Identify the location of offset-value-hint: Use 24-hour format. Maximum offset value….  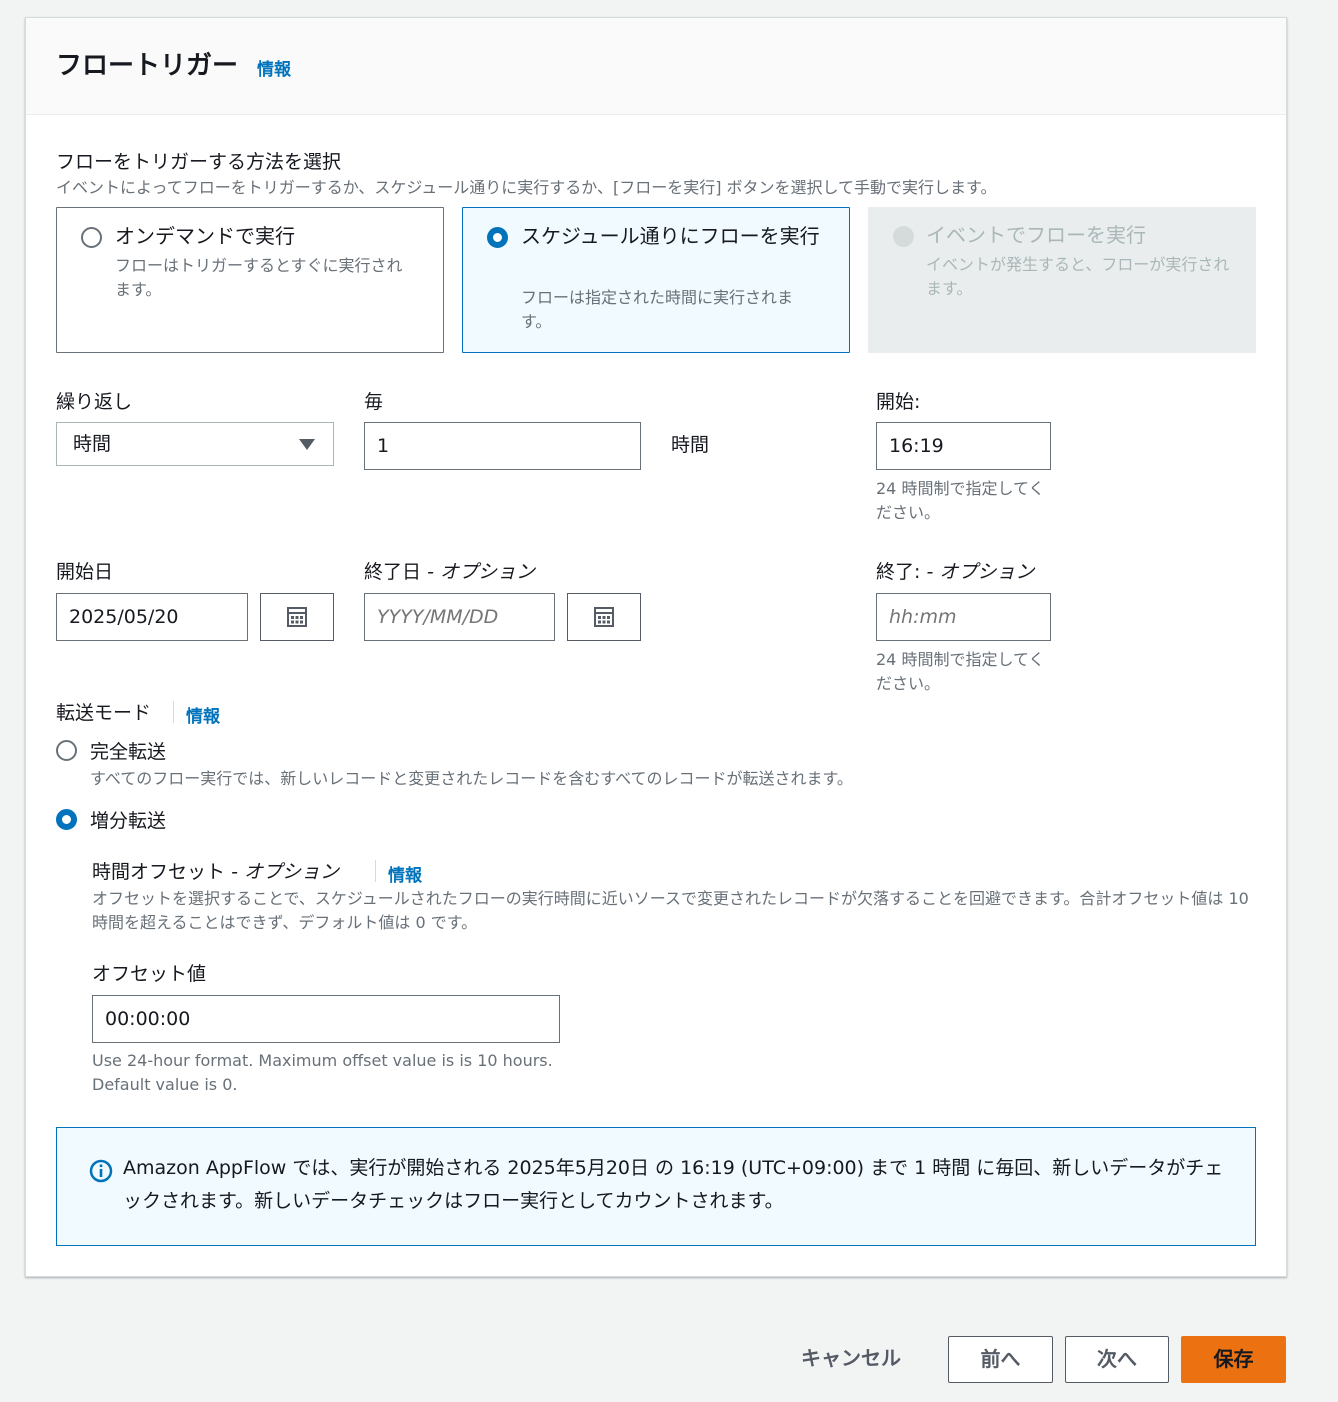
(322, 1072).